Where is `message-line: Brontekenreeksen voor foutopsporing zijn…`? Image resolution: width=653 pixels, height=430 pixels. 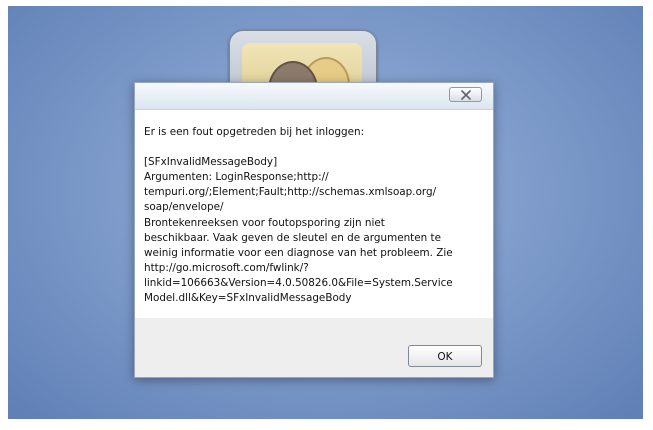 message-line: Brontekenreeksen voor foutopsporing zijn… is located at coordinates (264, 222).